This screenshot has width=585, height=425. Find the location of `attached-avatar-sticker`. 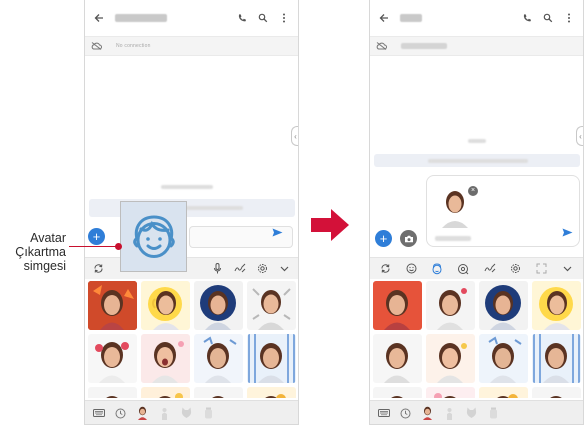

attached-avatar-sticker is located at coordinates (455, 208).